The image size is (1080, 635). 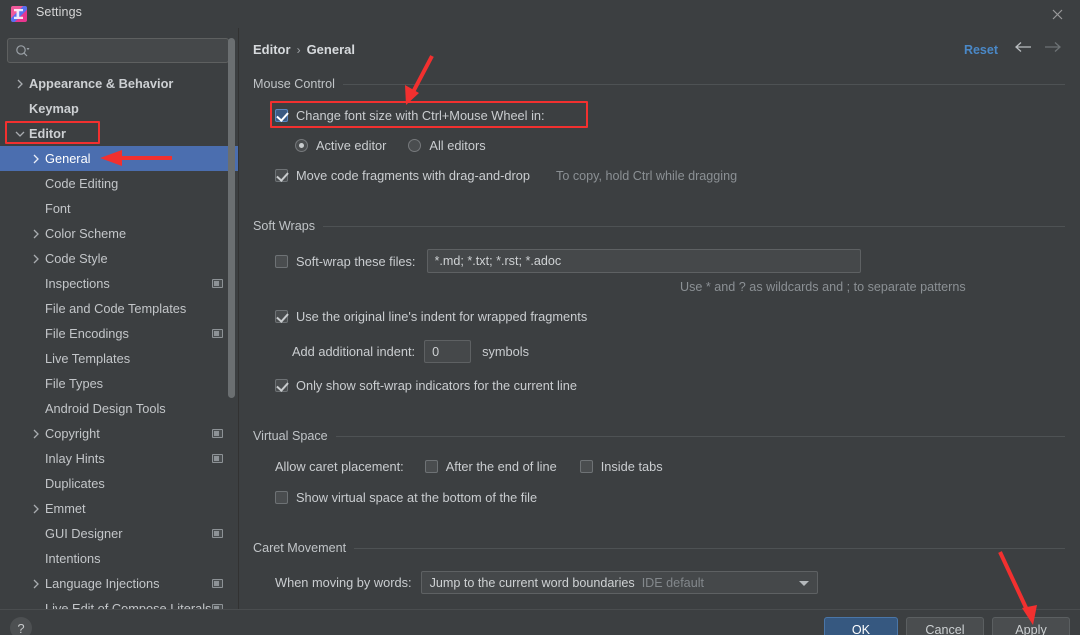 I want to click on change-font-size-checkbox, so click(x=281, y=115).